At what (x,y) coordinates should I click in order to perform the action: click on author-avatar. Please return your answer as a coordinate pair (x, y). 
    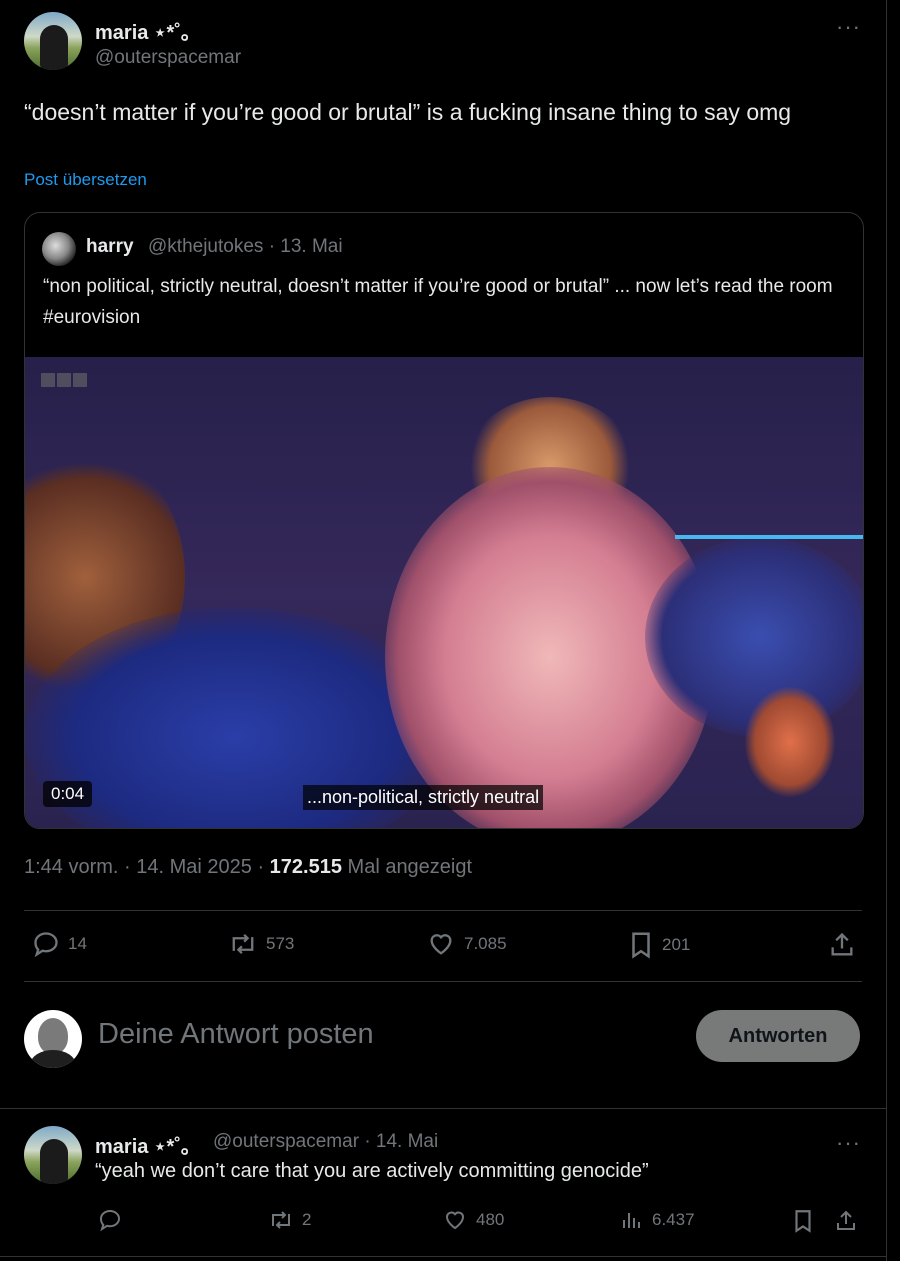
    Looking at the image, I should click on (53, 41).